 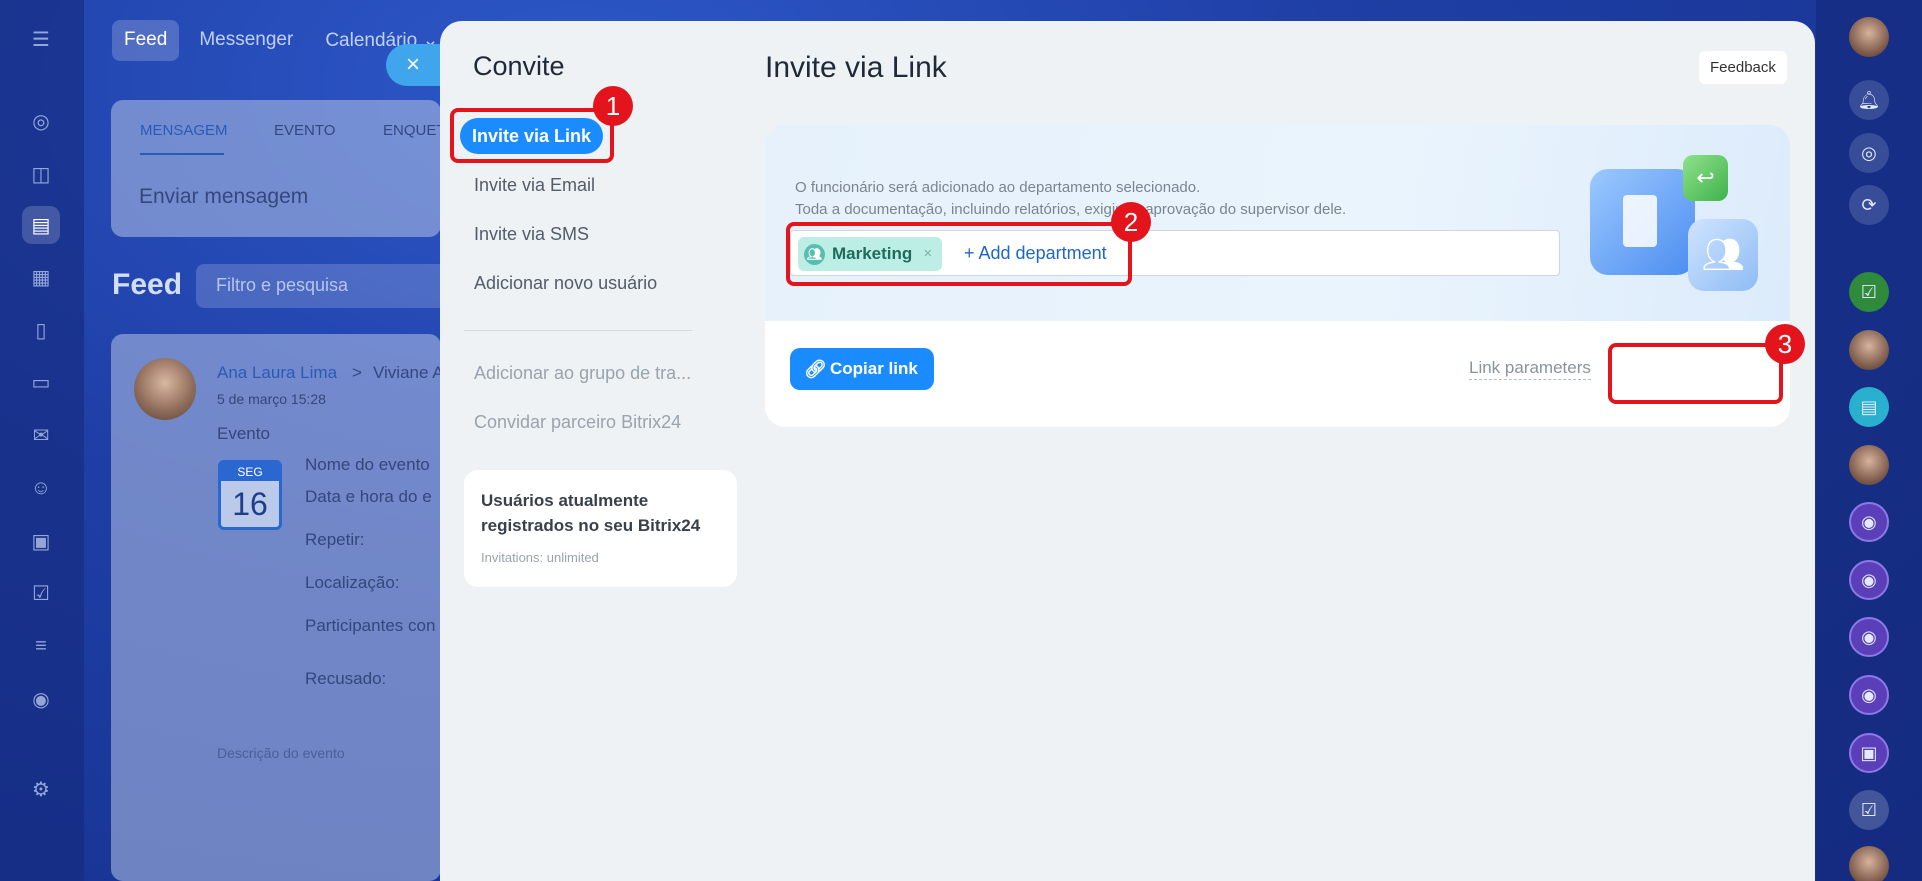 What do you see at coordinates (540, 557) in the screenshot?
I see `users-info-subtitle: Invitations: unlimited` at bounding box center [540, 557].